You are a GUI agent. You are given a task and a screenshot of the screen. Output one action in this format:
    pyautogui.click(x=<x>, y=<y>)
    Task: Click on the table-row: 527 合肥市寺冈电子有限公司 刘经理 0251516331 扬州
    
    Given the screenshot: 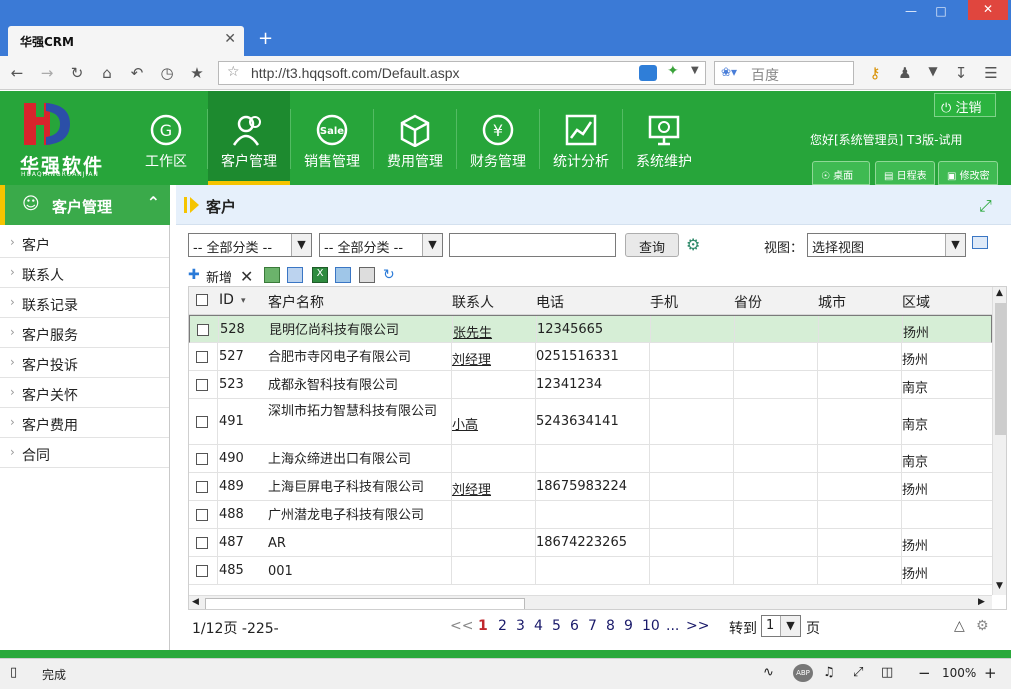 What is the action you would take?
    pyautogui.click(x=590, y=357)
    